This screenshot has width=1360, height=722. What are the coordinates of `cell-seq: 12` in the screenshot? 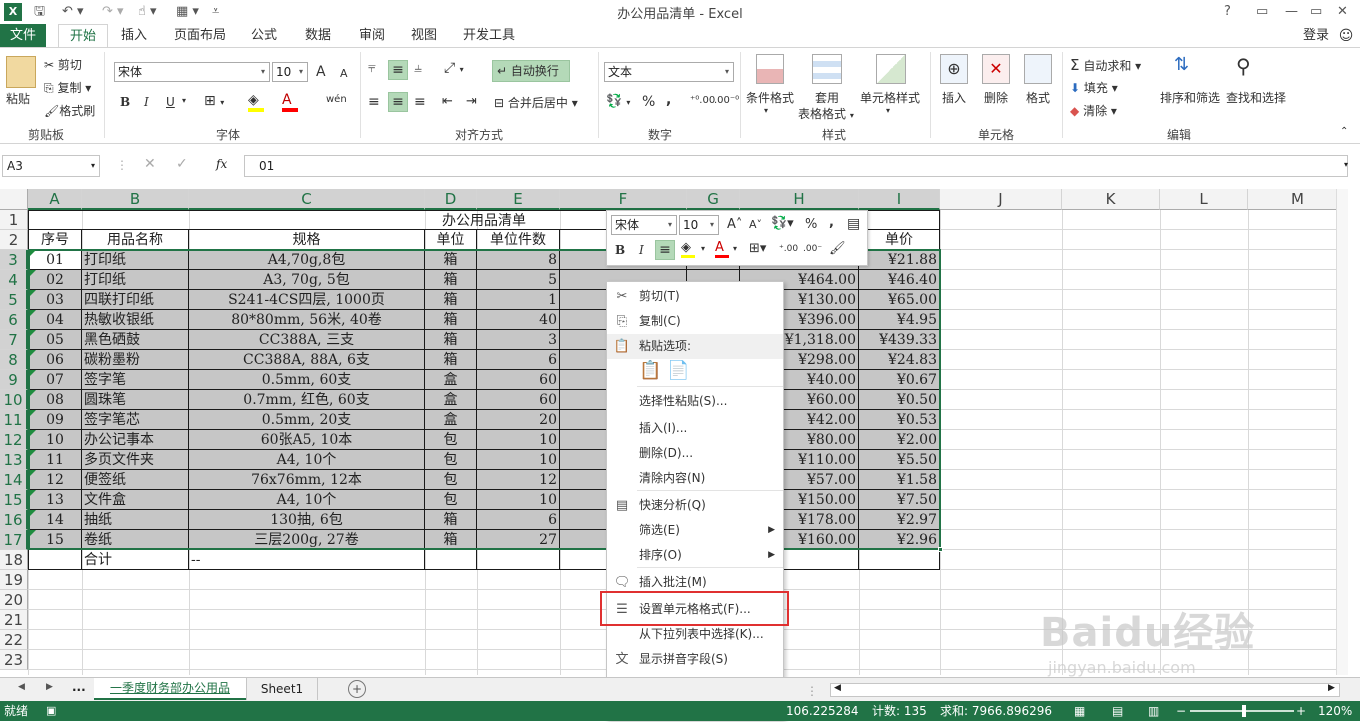 It's located at (55, 480).